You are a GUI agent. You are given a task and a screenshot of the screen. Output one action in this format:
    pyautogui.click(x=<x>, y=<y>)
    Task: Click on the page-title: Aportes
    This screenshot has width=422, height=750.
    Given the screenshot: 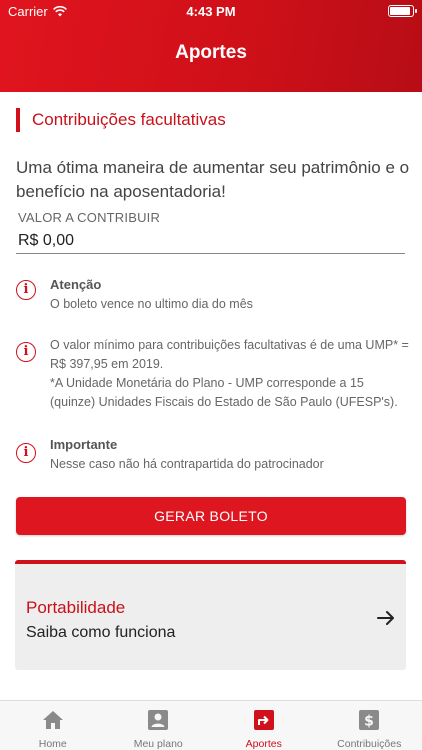 What is the action you would take?
    pyautogui.click(x=211, y=52)
    